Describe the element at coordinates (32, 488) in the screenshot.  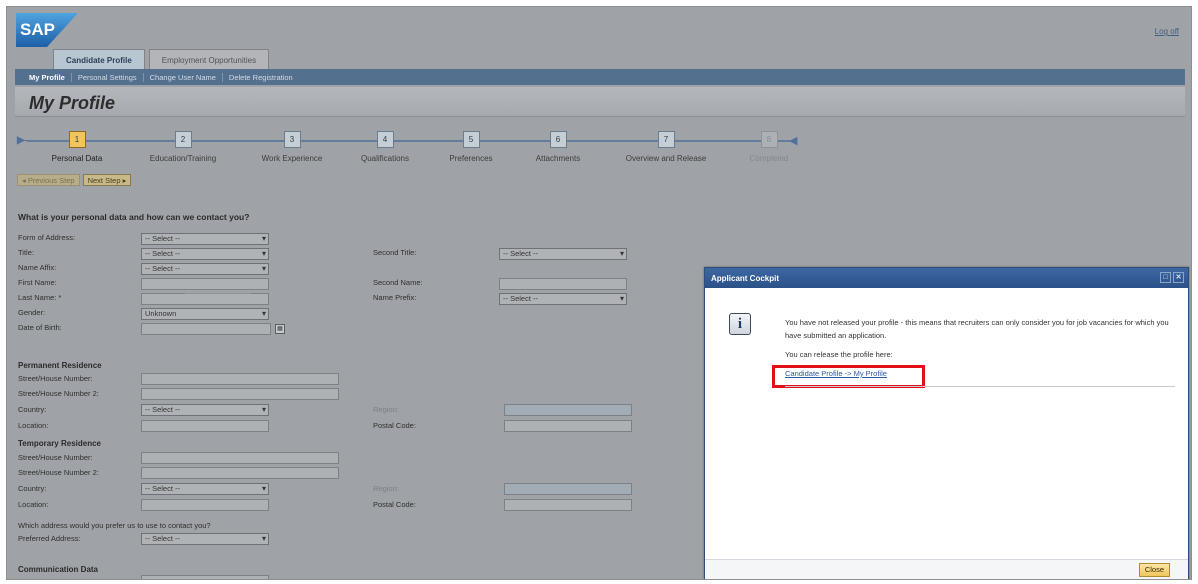
I see `temp-country-label: Country:` at that location.